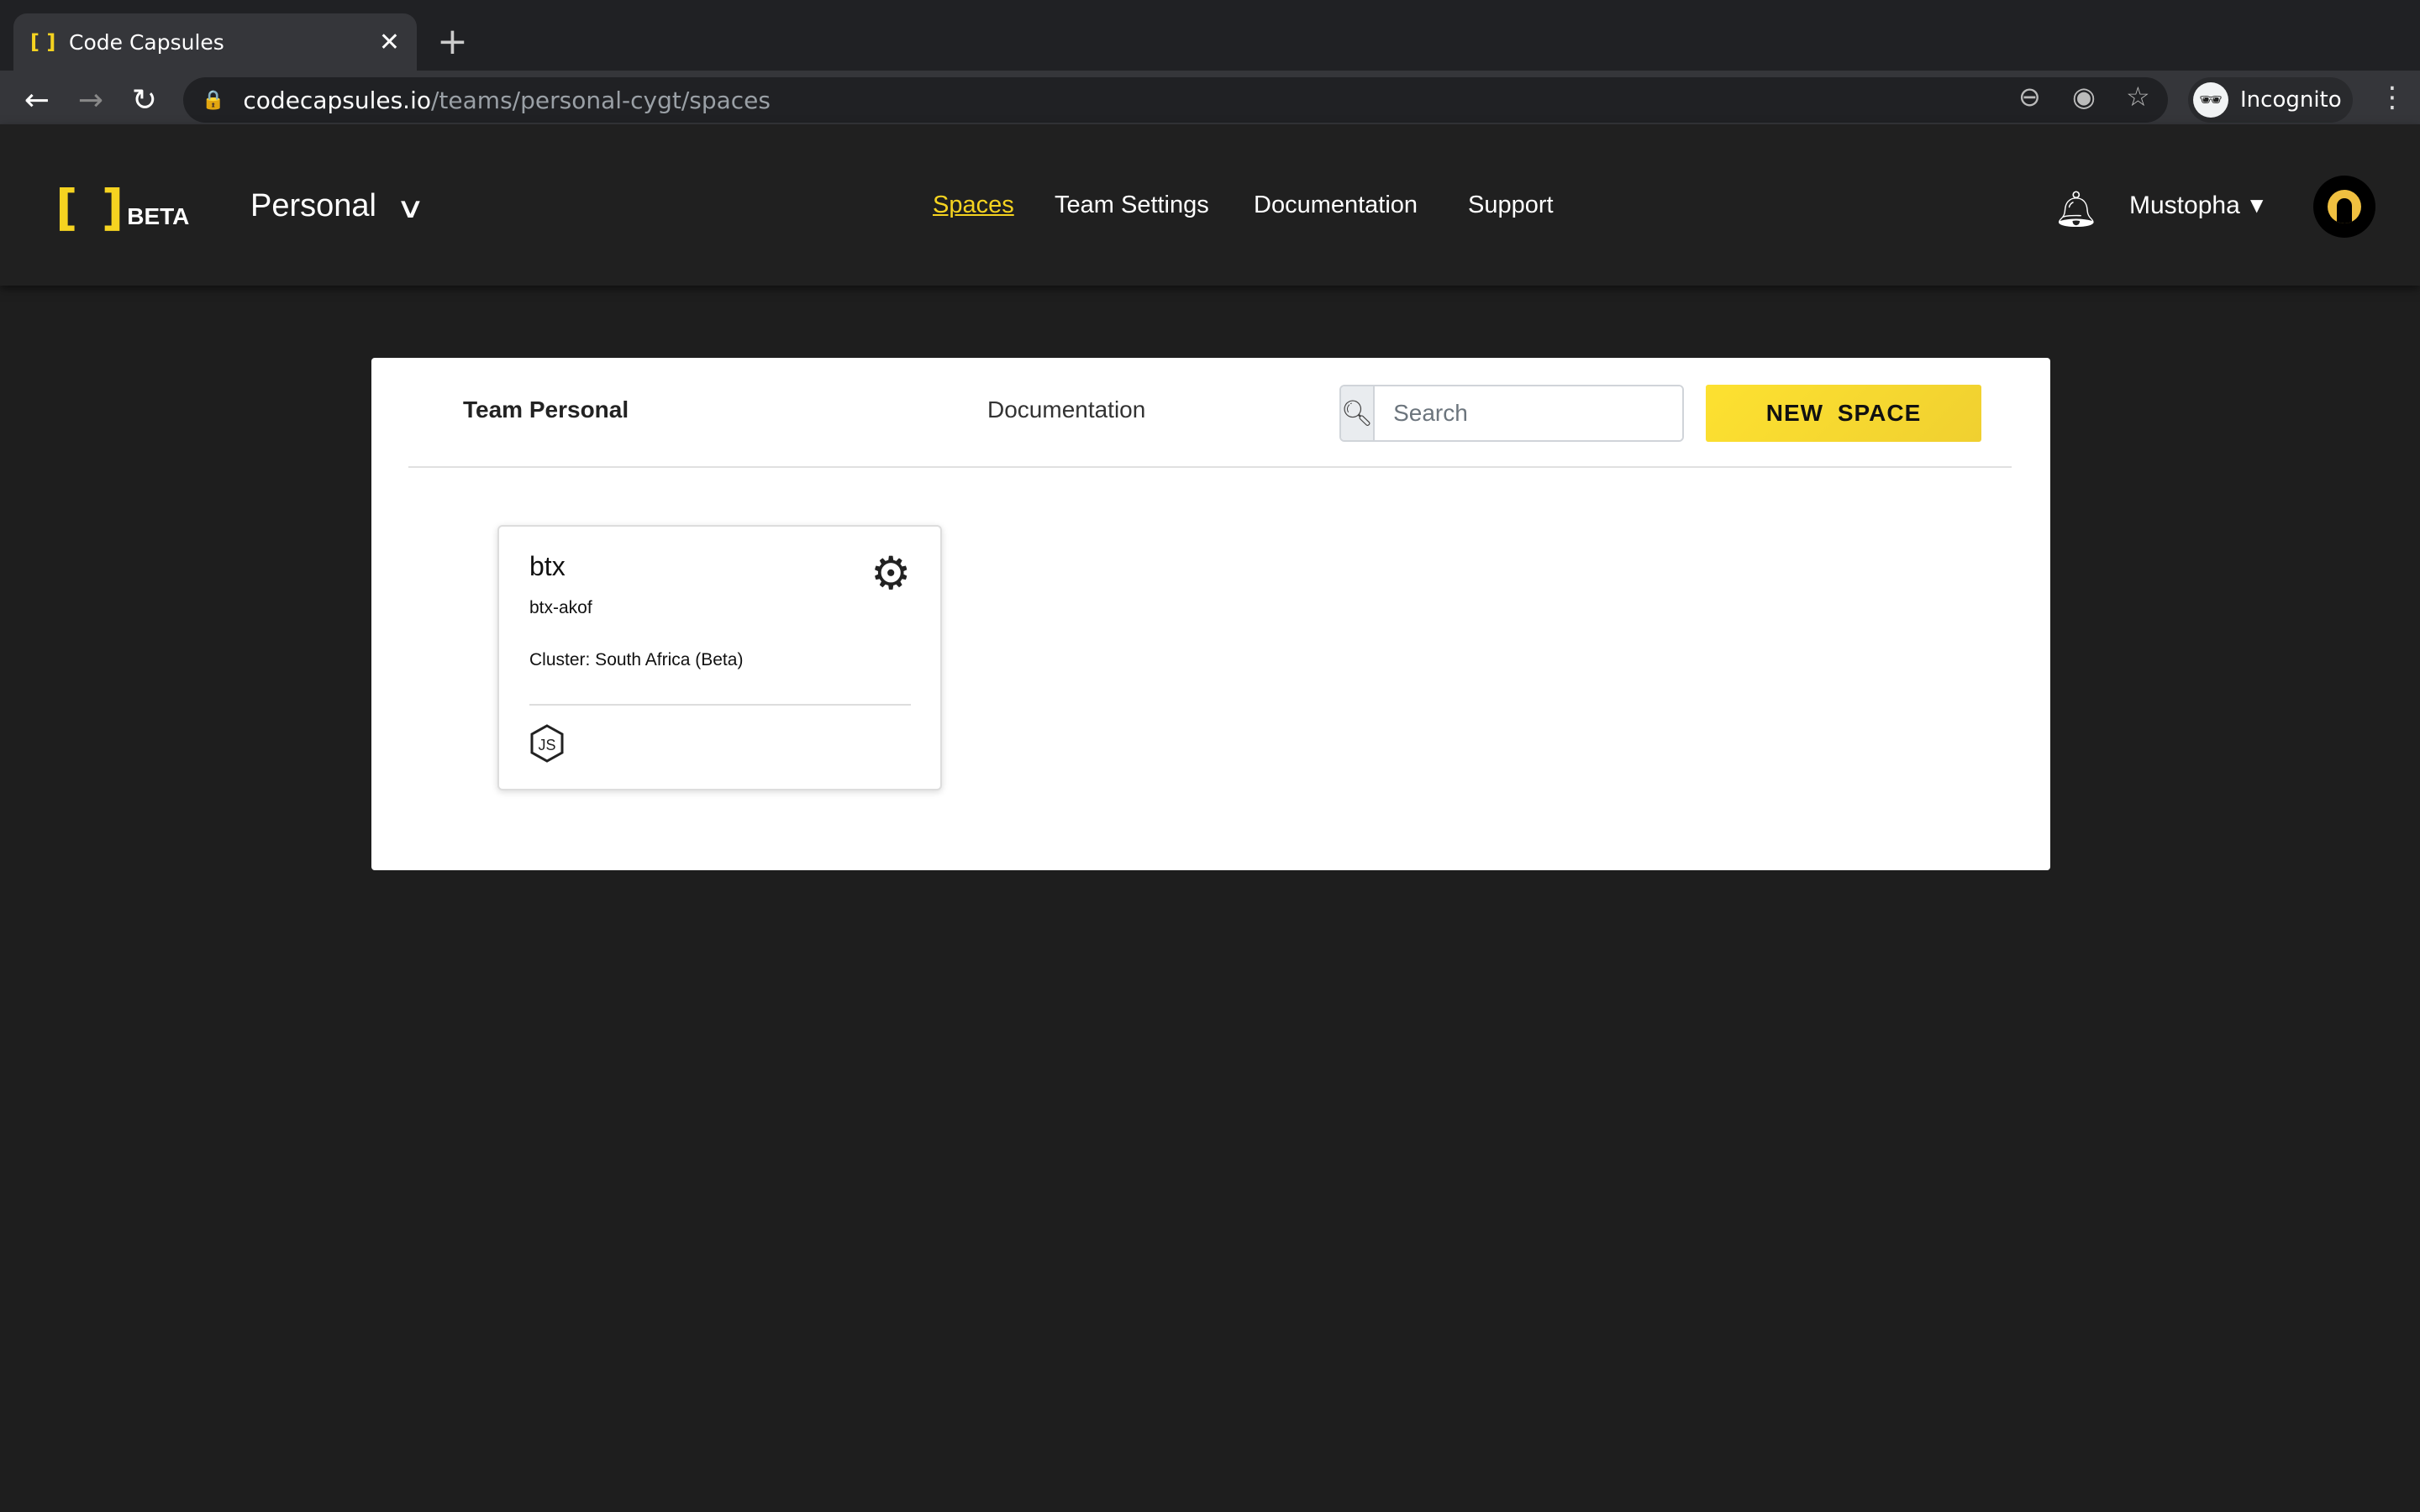 The height and width of the screenshot is (1512, 2420). What do you see at coordinates (720, 705) in the screenshot?
I see `card-divider` at bounding box center [720, 705].